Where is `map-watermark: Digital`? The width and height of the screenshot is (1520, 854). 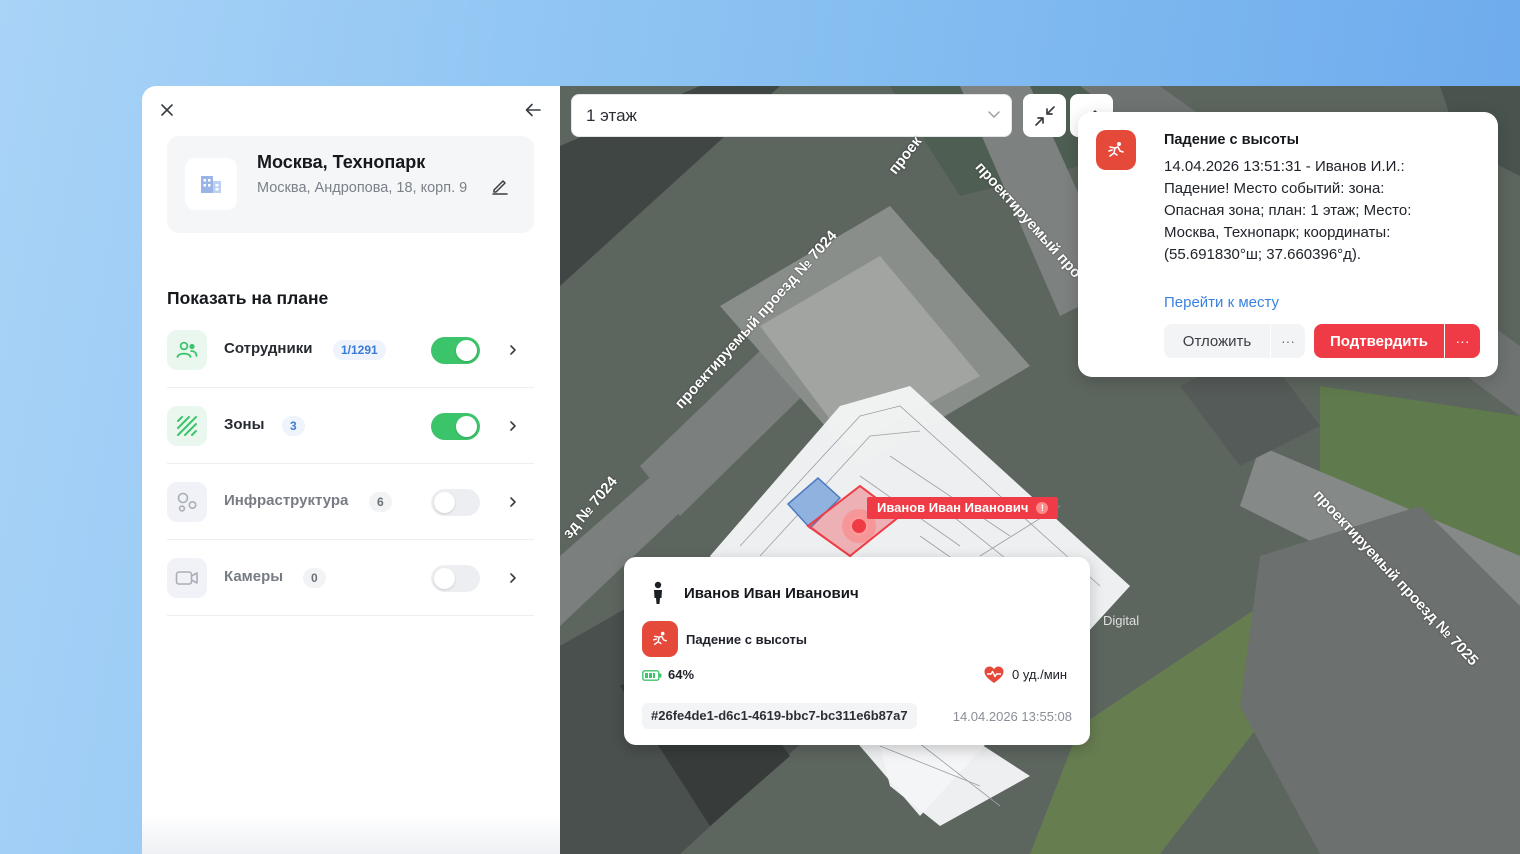 map-watermark: Digital is located at coordinates (1121, 620).